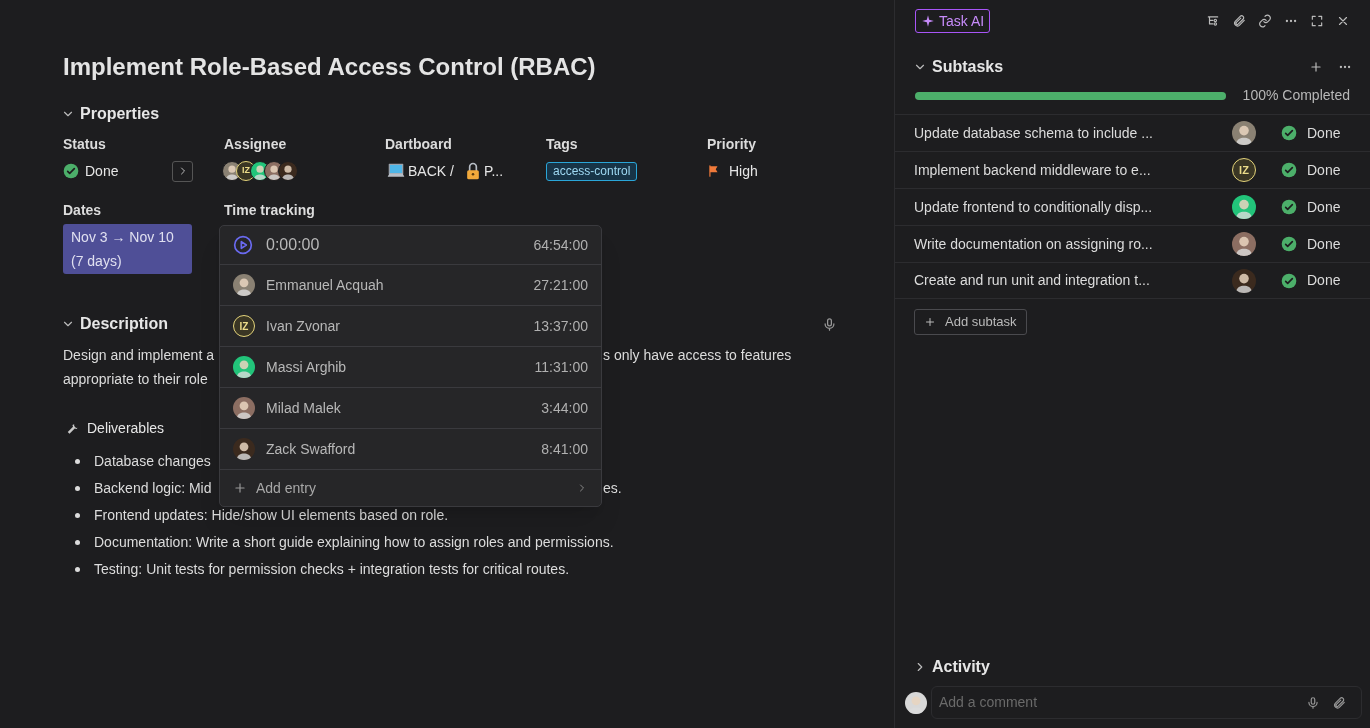  Describe the element at coordinates (182, 171) in the screenshot. I see `next-status-button` at that location.